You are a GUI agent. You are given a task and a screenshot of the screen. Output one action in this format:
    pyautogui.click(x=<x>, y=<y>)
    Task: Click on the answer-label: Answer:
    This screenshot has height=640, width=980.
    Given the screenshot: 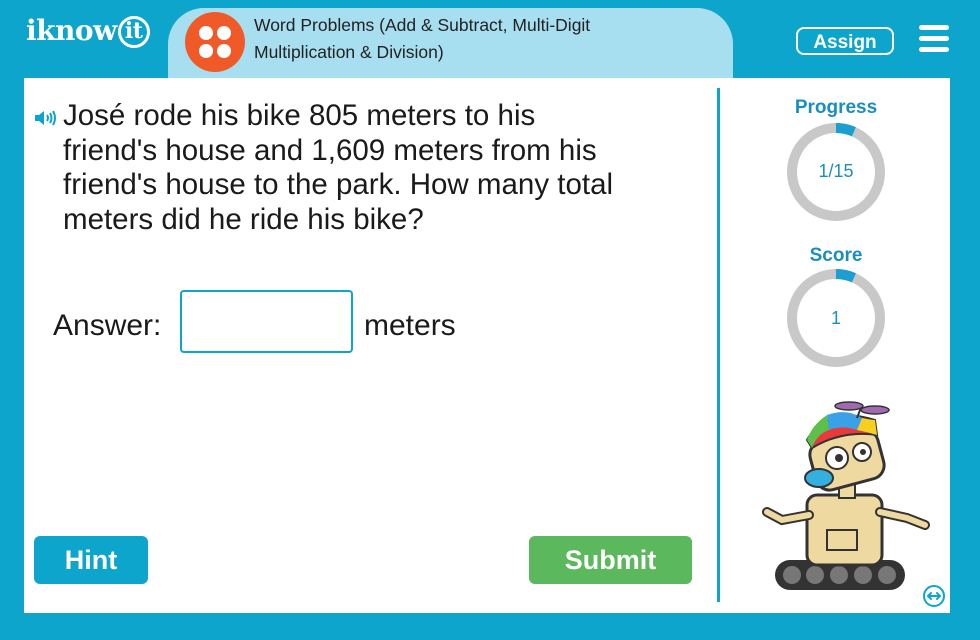 What is the action you would take?
    pyautogui.click(x=107, y=325)
    